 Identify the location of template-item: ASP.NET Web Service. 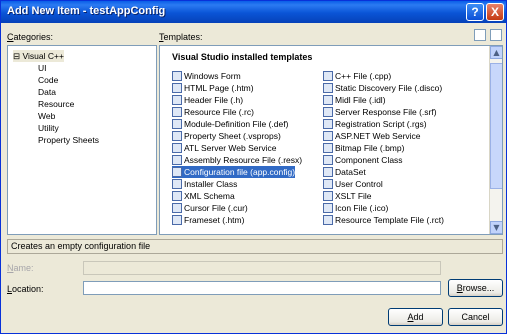
(372, 136).